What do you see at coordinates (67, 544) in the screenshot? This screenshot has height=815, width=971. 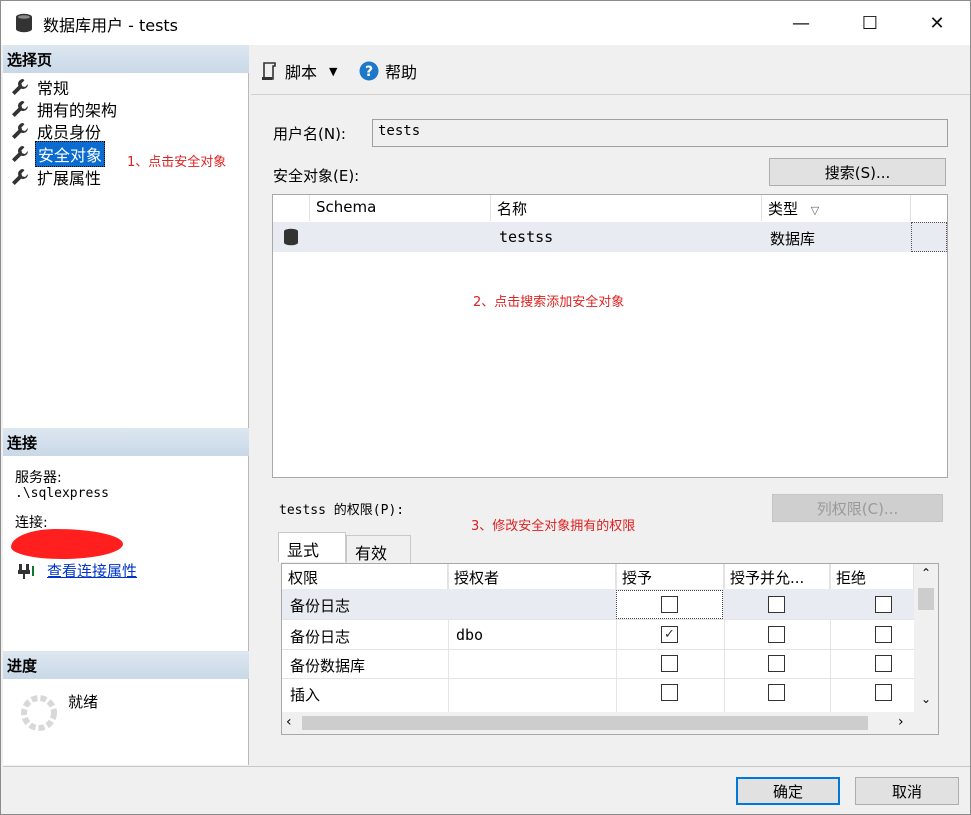 I see `redacted-mark` at bounding box center [67, 544].